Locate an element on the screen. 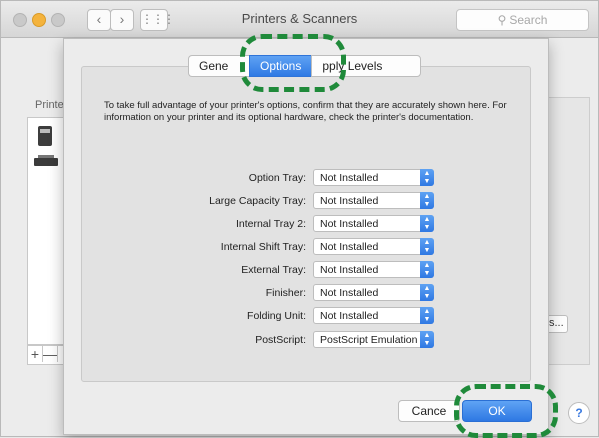  option-label: Internal Tray 2: is located at coordinates (270, 224).